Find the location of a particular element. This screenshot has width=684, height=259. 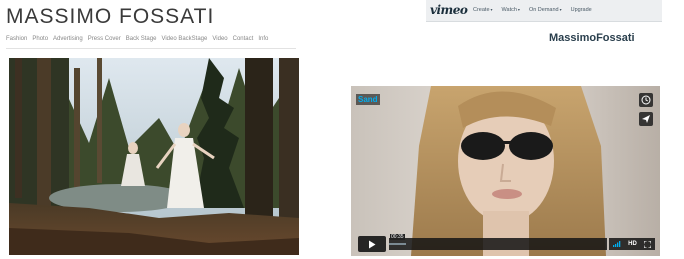

clock-icon is located at coordinates (646, 100).